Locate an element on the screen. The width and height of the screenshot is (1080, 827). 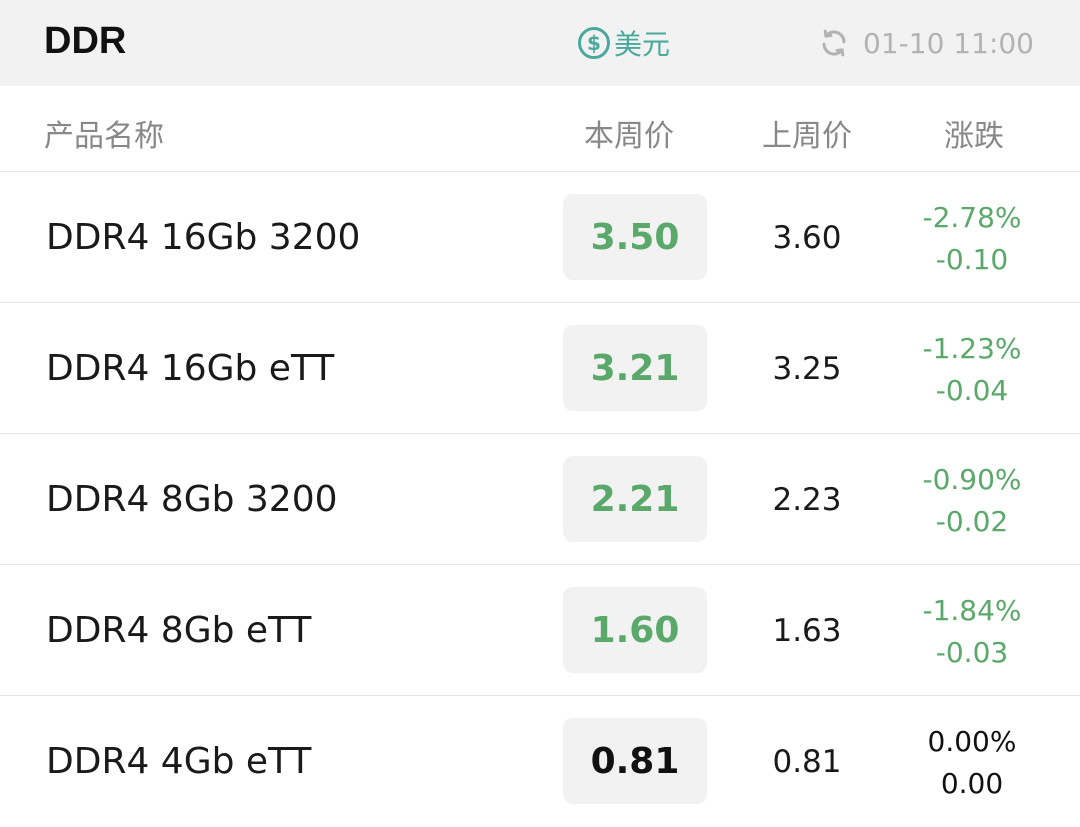
current-price: 2.21 is located at coordinates (635, 499).